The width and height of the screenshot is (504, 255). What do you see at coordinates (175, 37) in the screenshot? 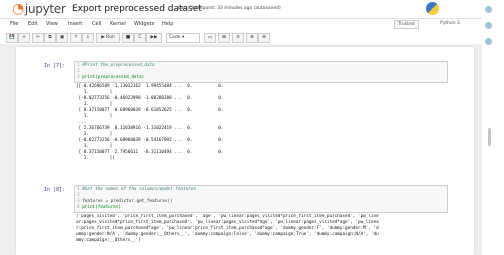
I see `cell-type-value: Code` at bounding box center [175, 37].